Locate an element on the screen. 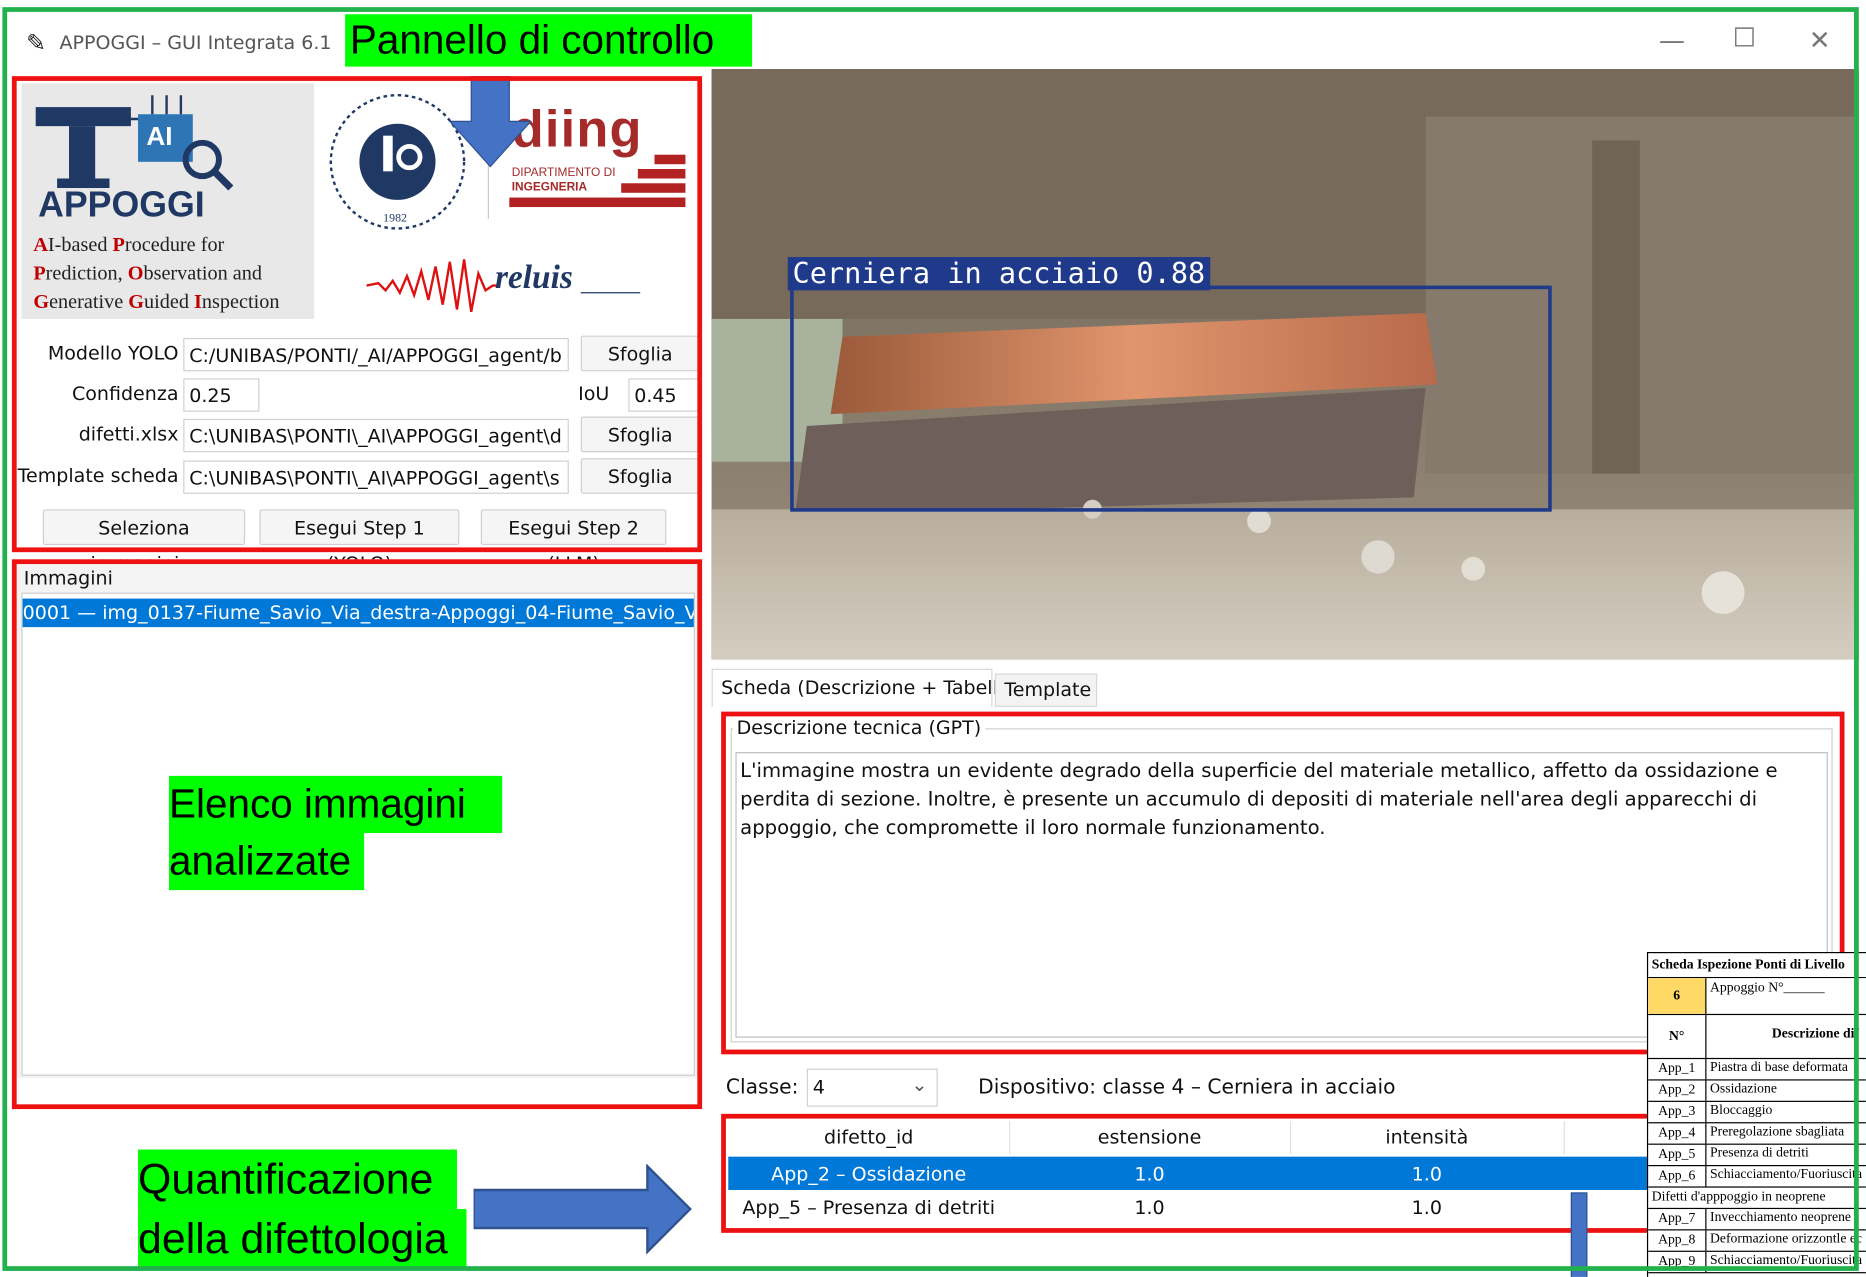  annotation-quant-1: Quantificazione is located at coordinates (297, 1179).